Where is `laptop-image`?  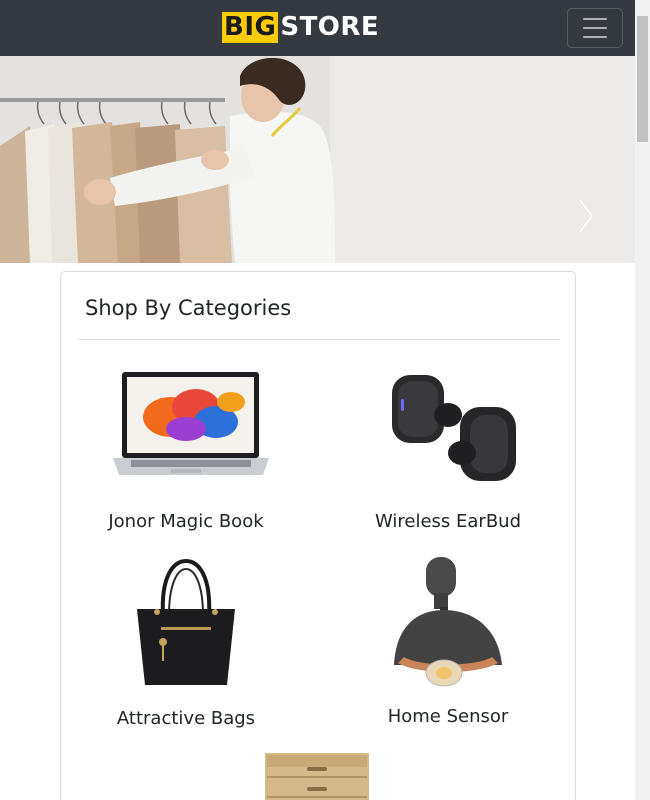 laptop-image is located at coordinates (191, 423).